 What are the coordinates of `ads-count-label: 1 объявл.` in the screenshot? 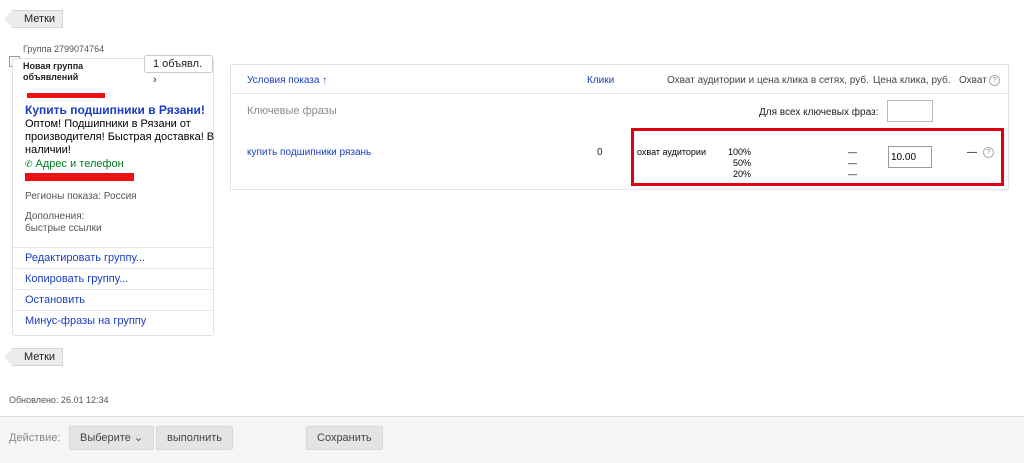 It's located at (178, 64).